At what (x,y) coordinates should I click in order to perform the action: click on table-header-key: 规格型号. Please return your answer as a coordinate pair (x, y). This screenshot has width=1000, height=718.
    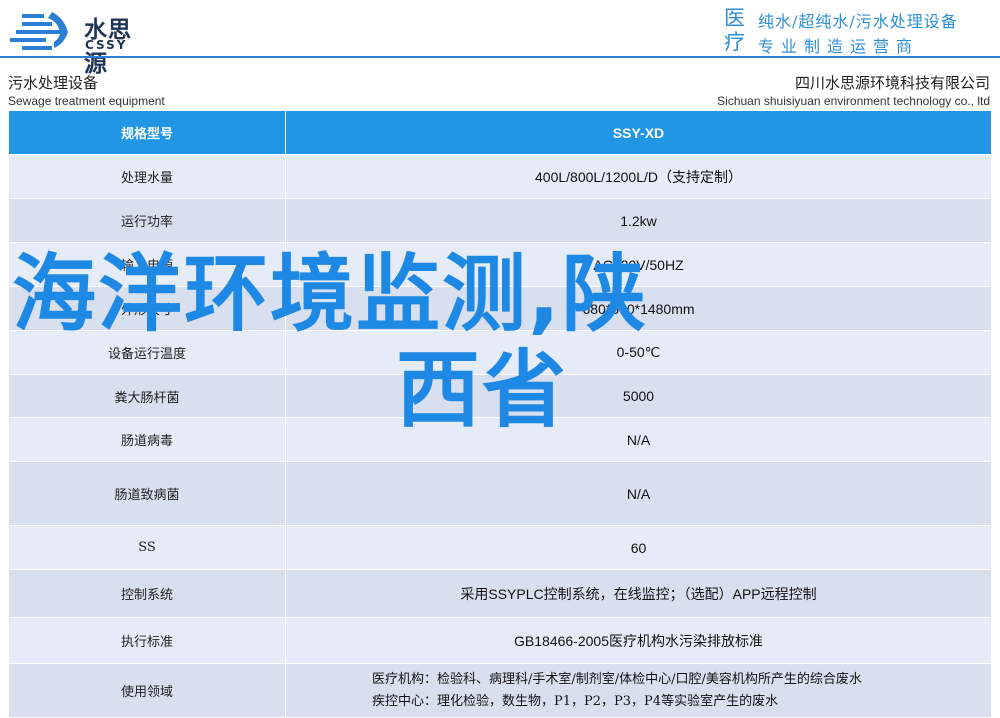
    Looking at the image, I should click on (147, 132).